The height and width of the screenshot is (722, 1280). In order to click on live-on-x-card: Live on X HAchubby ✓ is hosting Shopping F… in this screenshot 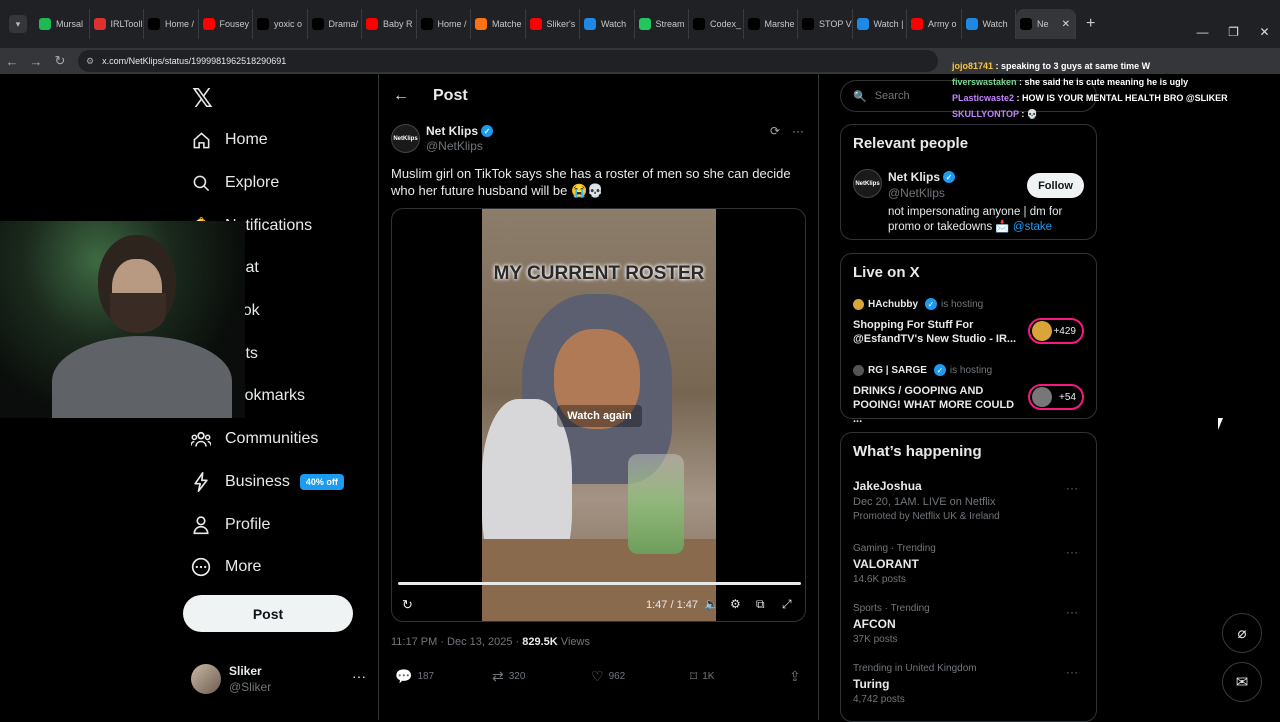, I will do `click(968, 339)`.